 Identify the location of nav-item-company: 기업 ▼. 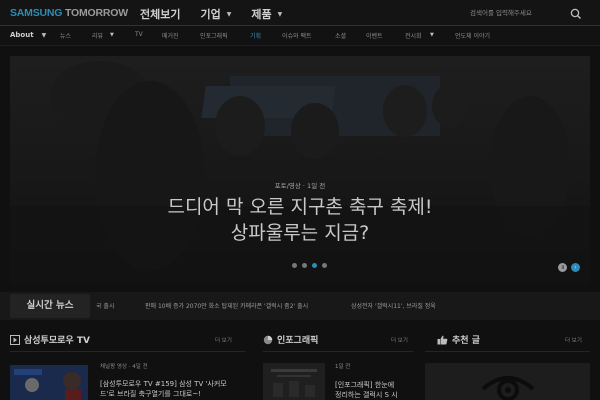
(215, 14).